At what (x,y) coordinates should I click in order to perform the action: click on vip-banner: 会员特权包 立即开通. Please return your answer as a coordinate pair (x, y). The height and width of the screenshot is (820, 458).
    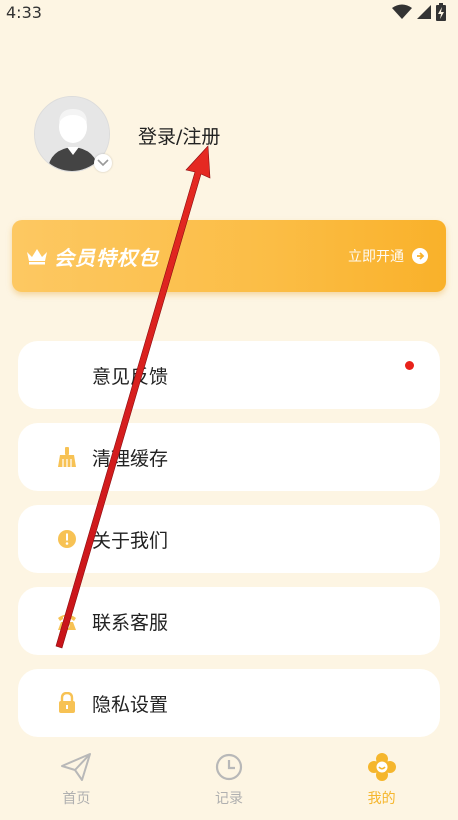
    Looking at the image, I should click on (229, 256).